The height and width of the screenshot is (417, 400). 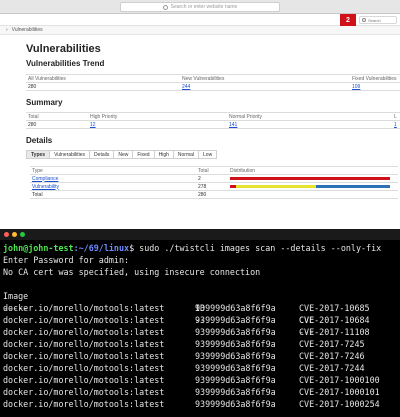 What do you see at coordinates (186, 87) in the screenshot?
I see `trend-link-new: 244` at bounding box center [186, 87].